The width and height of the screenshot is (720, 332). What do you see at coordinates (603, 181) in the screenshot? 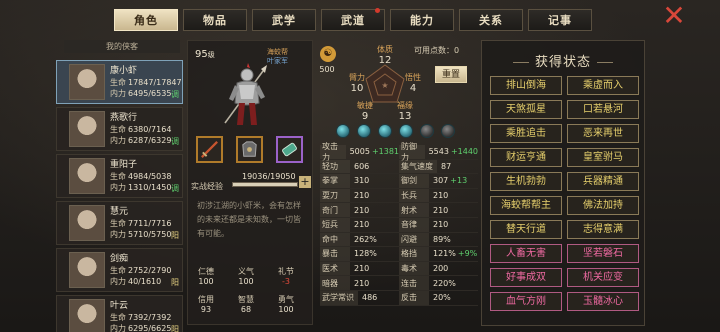
I see `status-item: 兵器精通` at bounding box center [603, 181].